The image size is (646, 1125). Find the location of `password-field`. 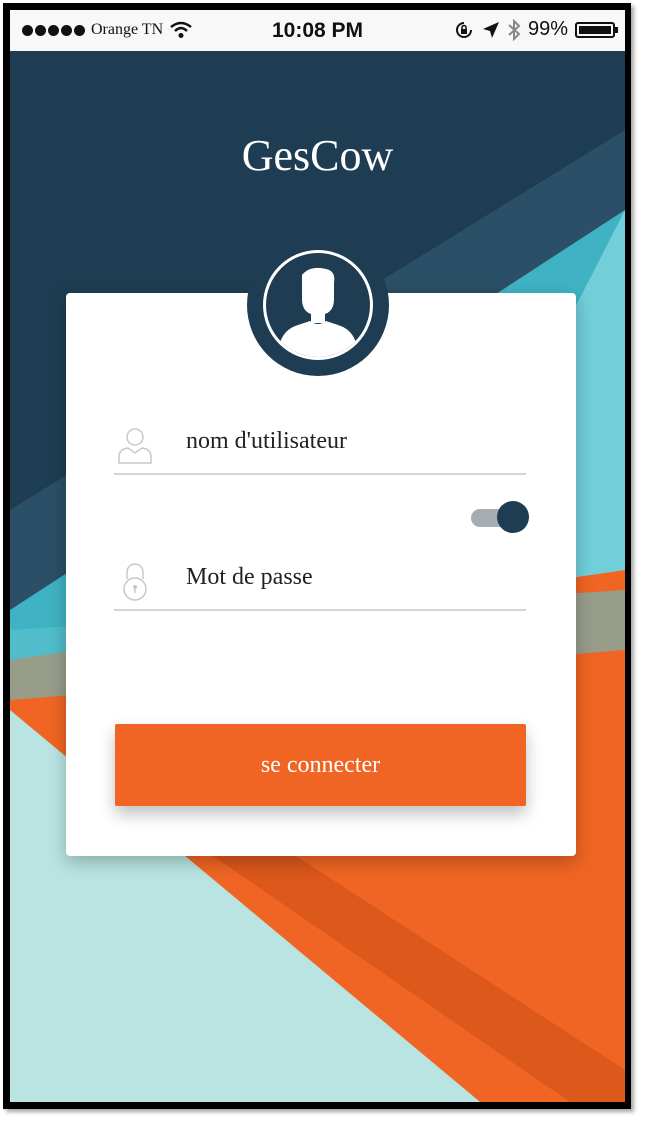

password-field is located at coordinates (320, 580).